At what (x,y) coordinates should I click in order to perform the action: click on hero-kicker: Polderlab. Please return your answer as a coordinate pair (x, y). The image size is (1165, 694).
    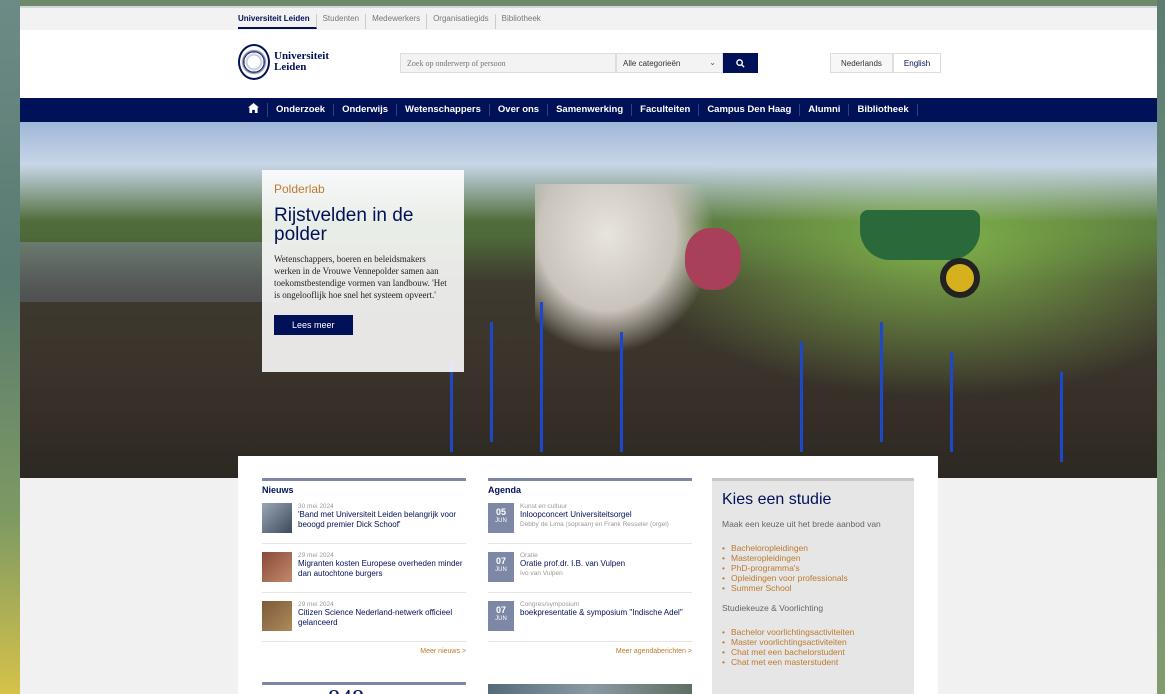
    Looking at the image, I should click on (363, 189).